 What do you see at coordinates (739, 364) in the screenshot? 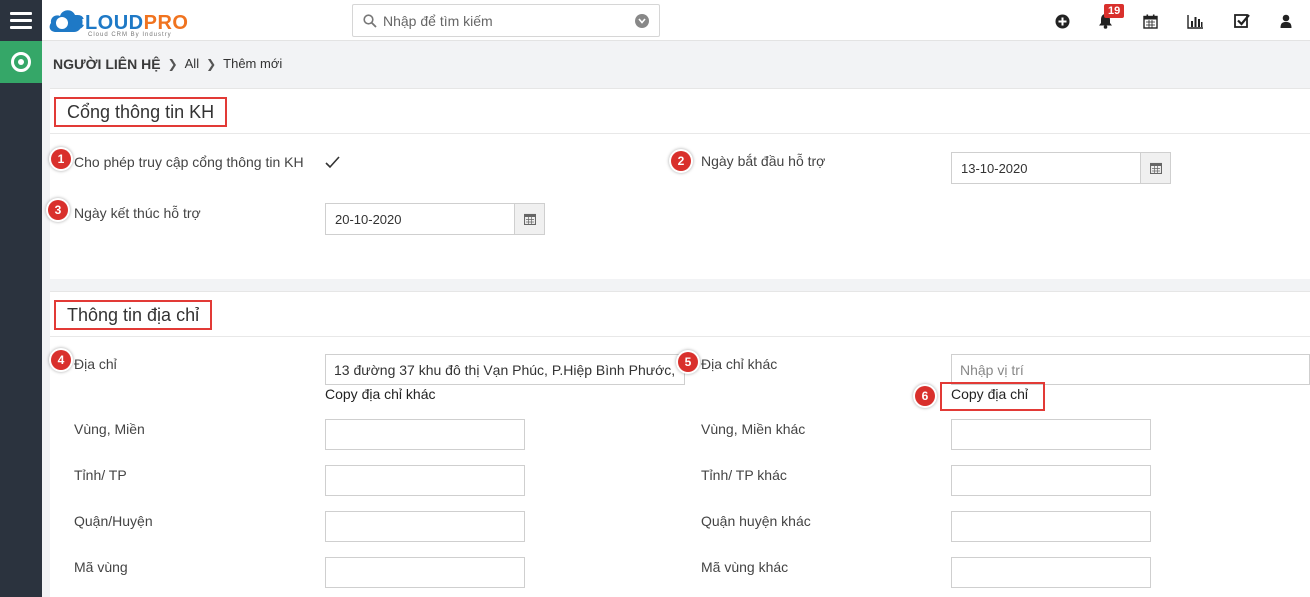
I see `other-address-label: Địa chỉ khác` at bounding box center [739, 364].